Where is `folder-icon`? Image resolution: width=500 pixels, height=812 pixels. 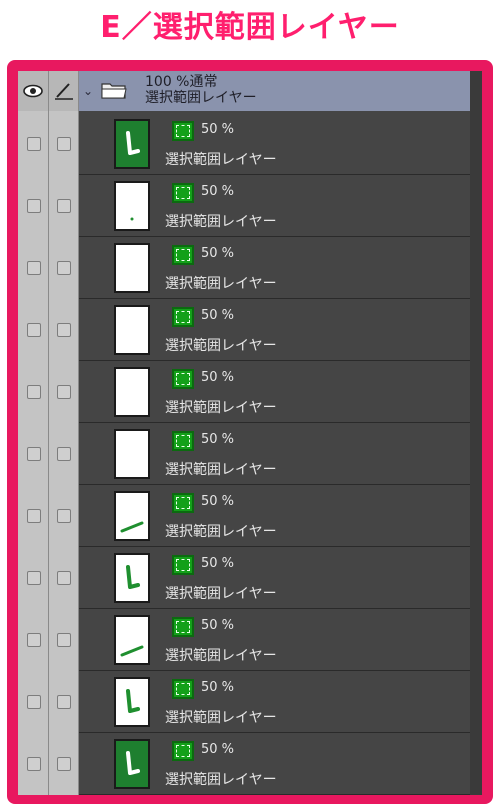
folder-icon is located at coordinates (114, 91).